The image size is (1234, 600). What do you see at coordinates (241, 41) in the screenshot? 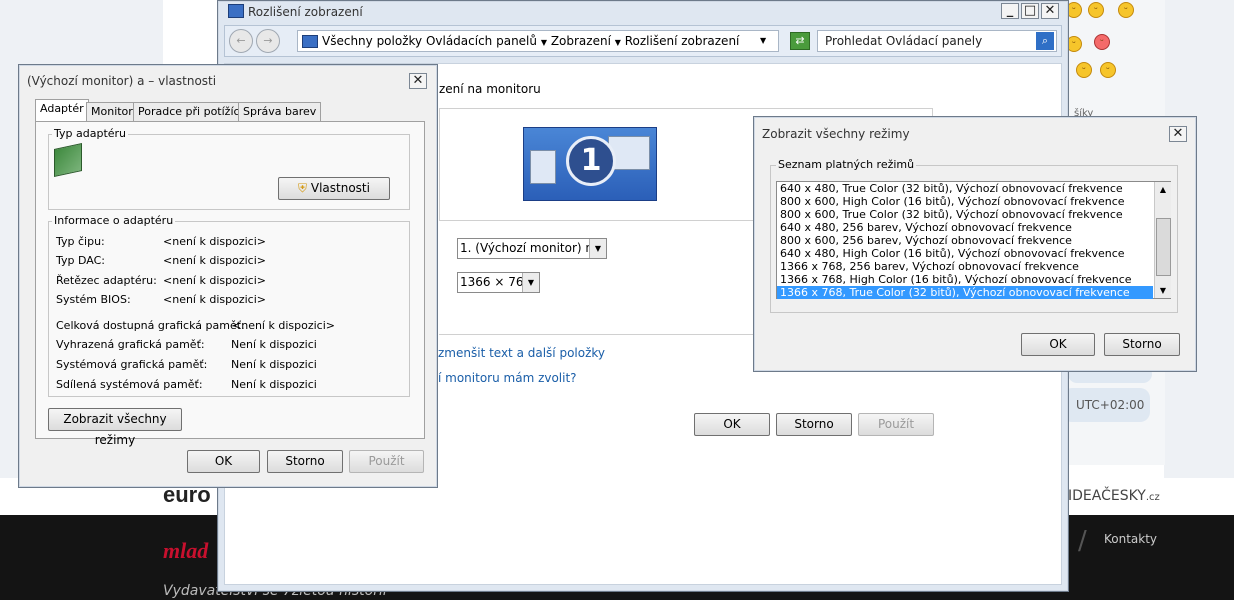
I see `back-icon: ←` at bounding box center [241, 41].